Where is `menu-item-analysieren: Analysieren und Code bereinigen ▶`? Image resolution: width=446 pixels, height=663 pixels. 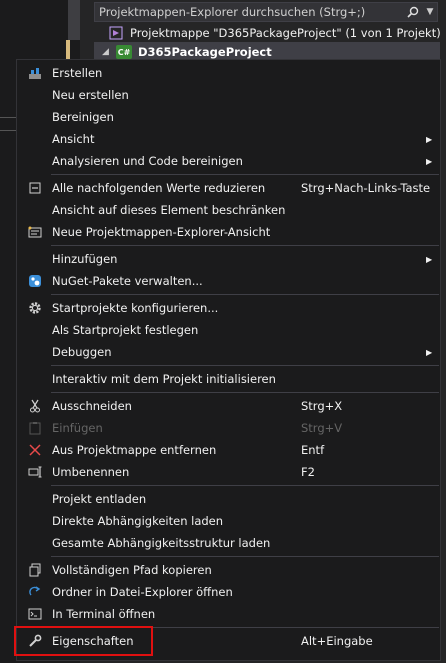 menu-item-analysieren: Analysieren und Code bereinigen ▶ is located at coordinates (228, 161).